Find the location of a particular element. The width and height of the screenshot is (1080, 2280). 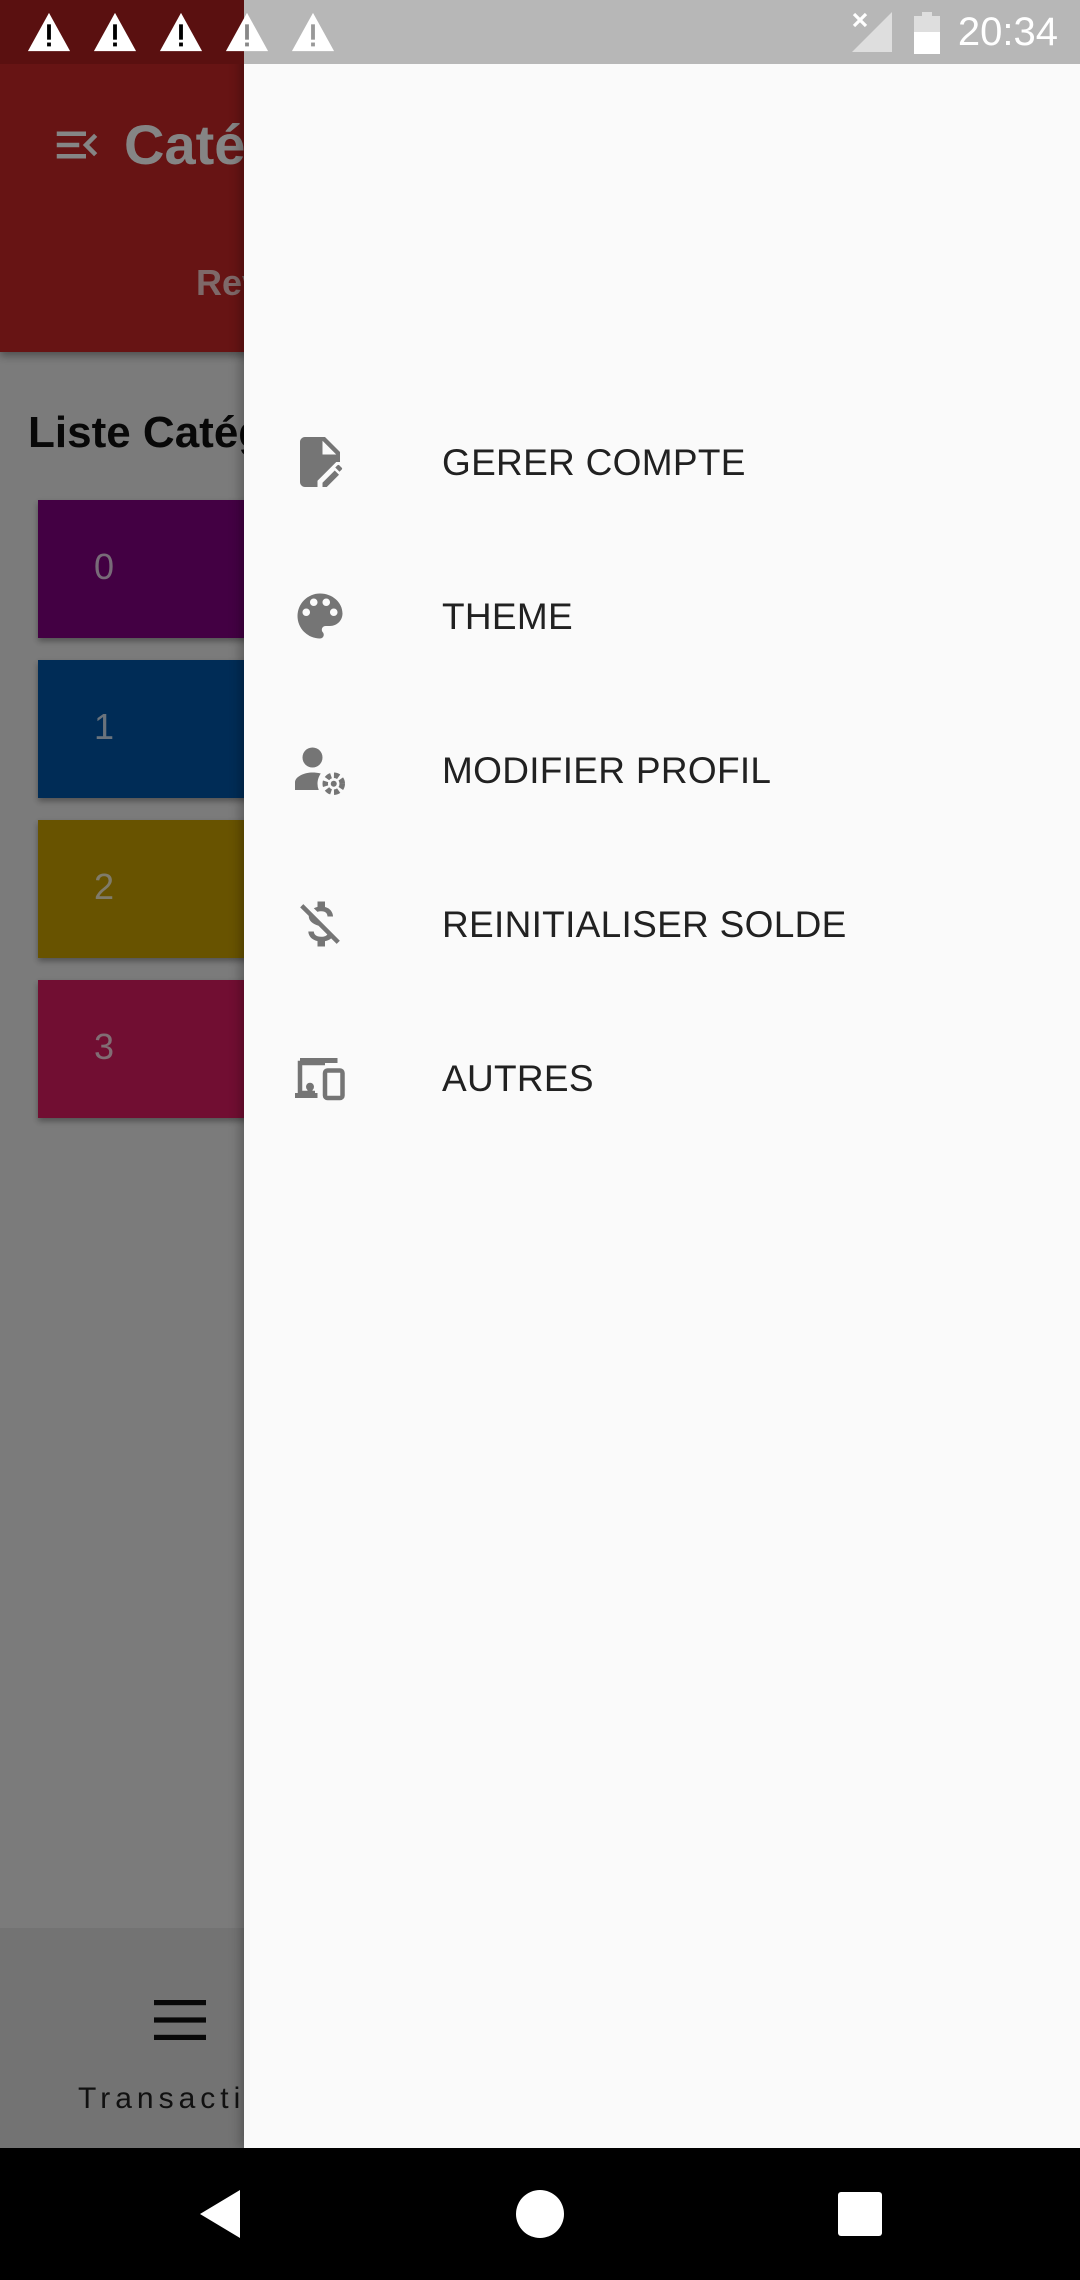

drawer-item-label: REINITIALISER SOLDE is located at coordinates (644, 924).